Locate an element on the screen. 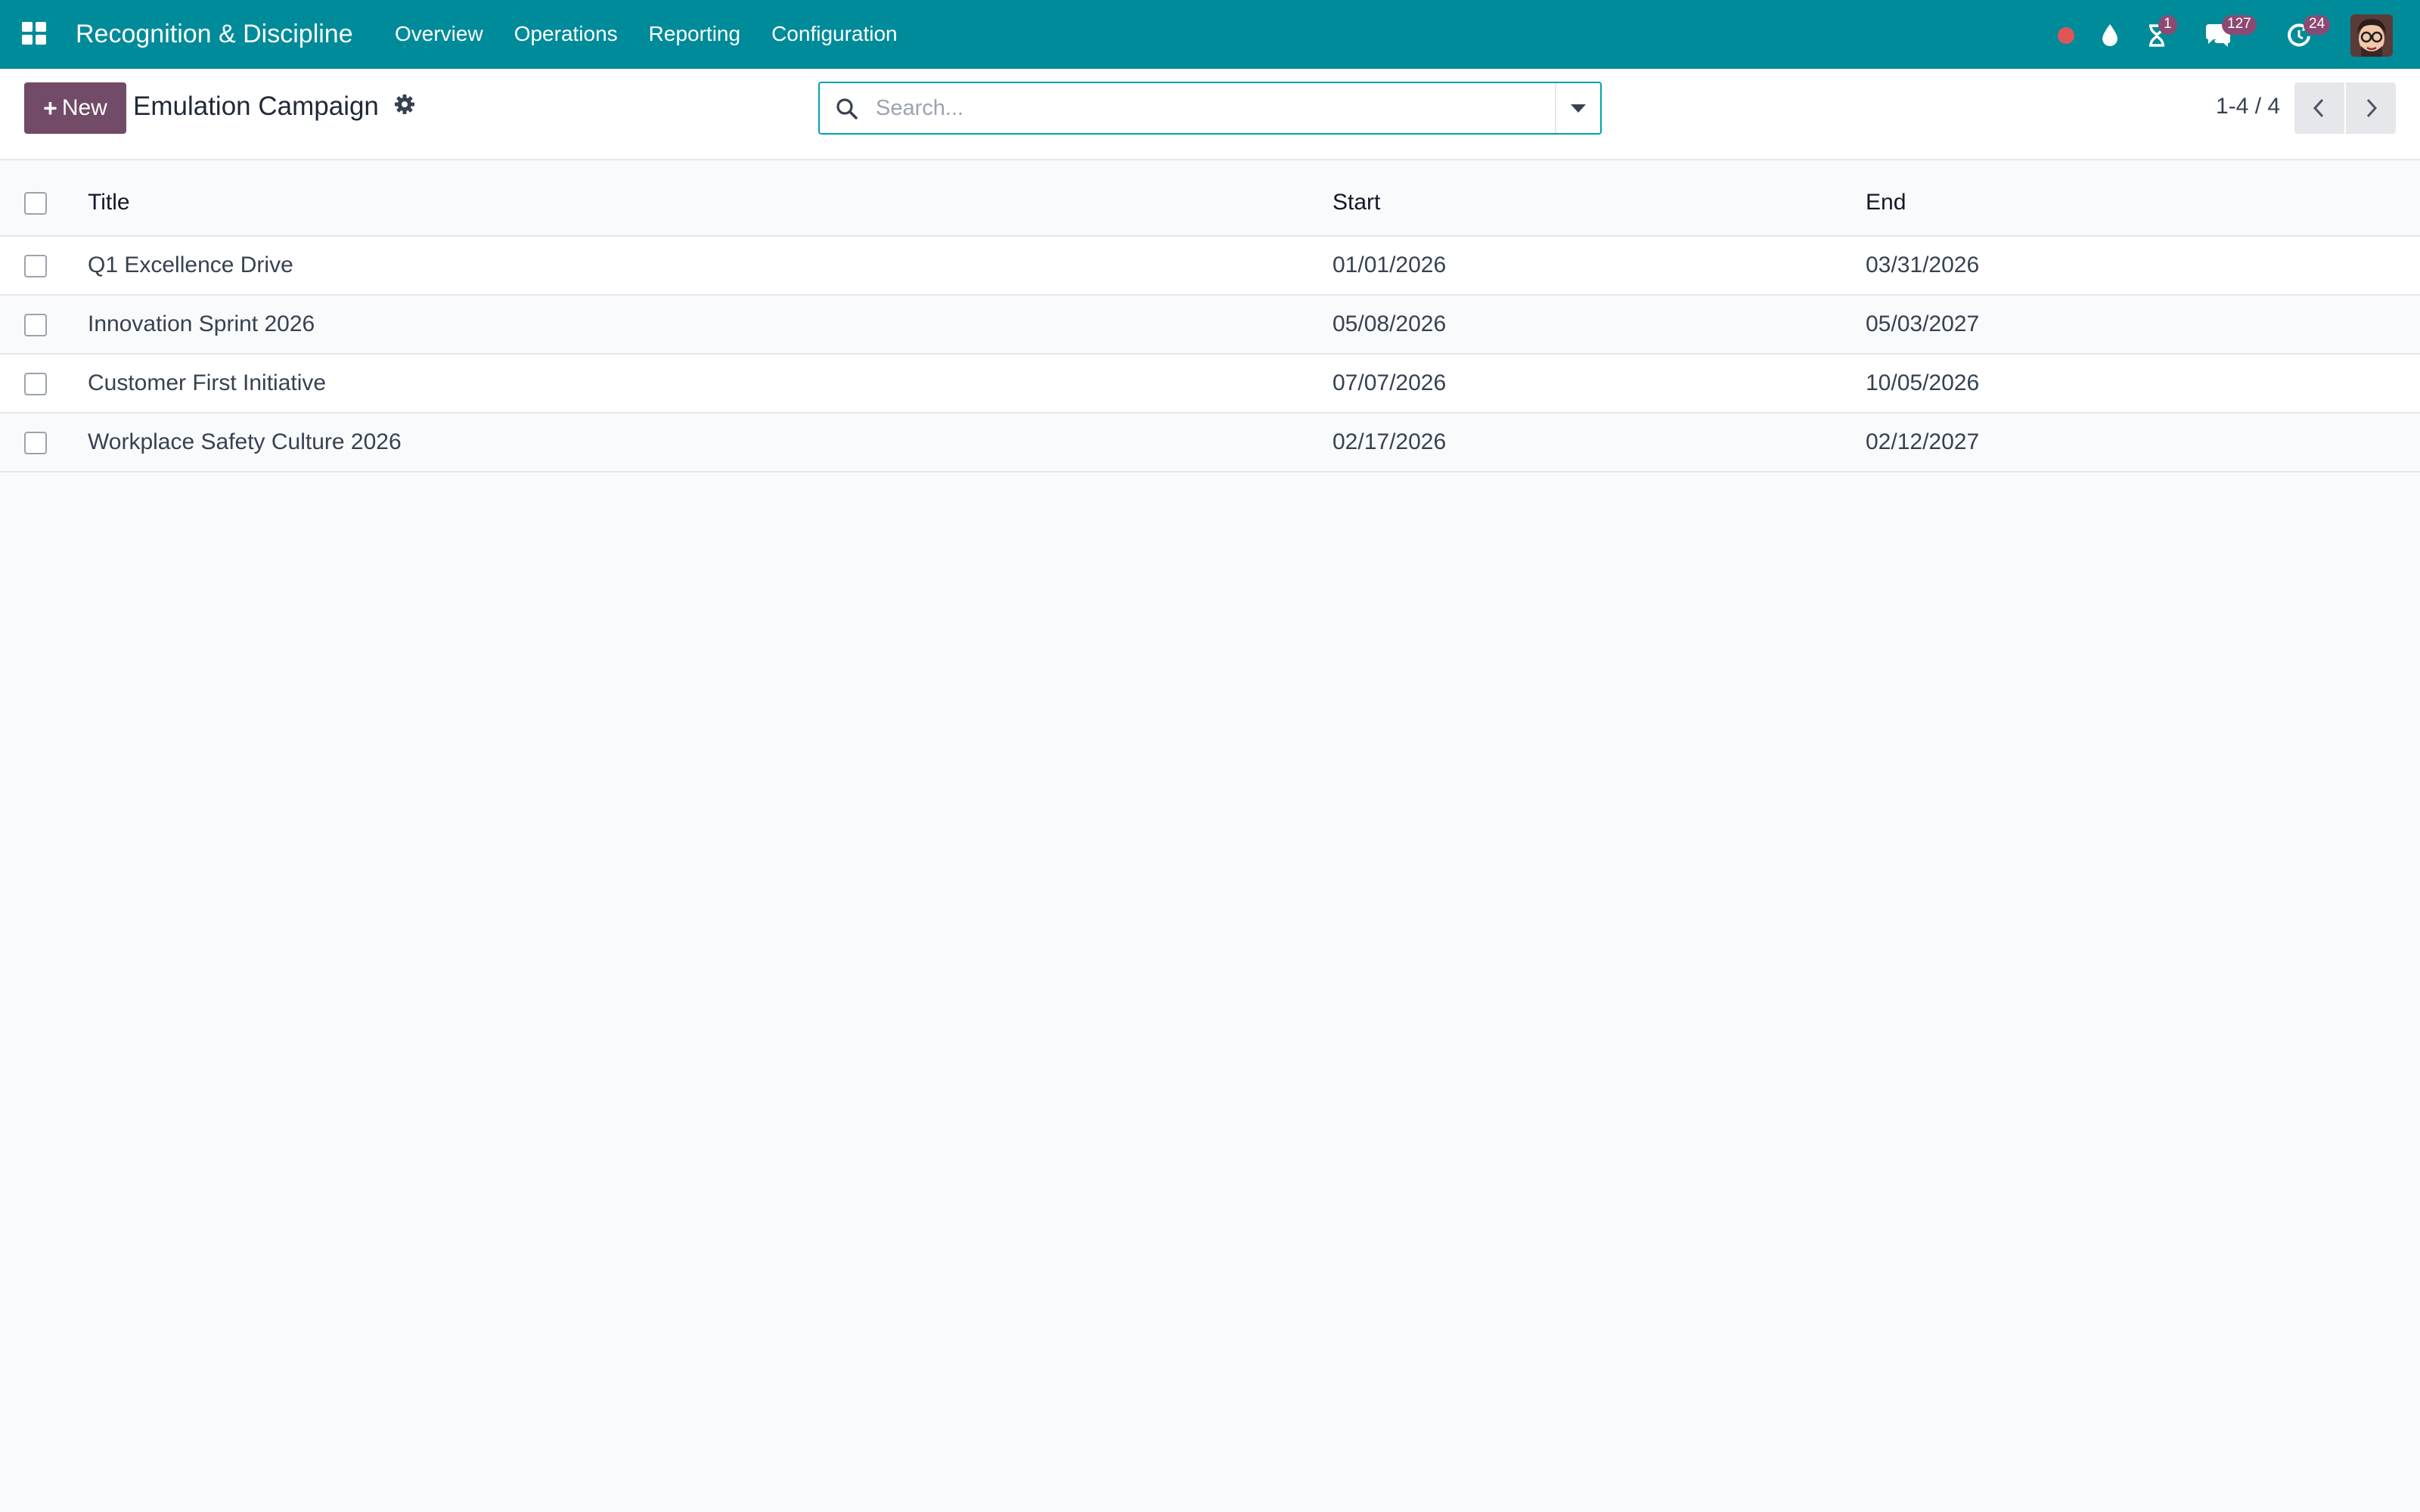  select-all-cell is located at coordinates (44, 198).